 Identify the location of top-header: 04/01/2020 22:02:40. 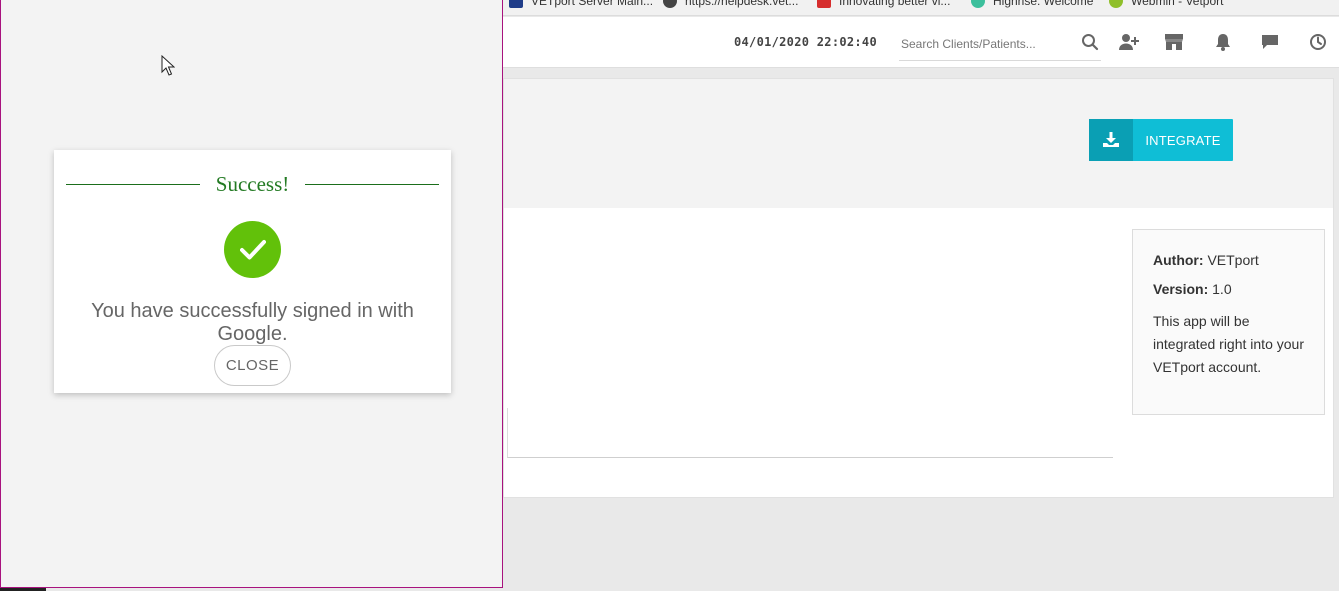
(921, 42).